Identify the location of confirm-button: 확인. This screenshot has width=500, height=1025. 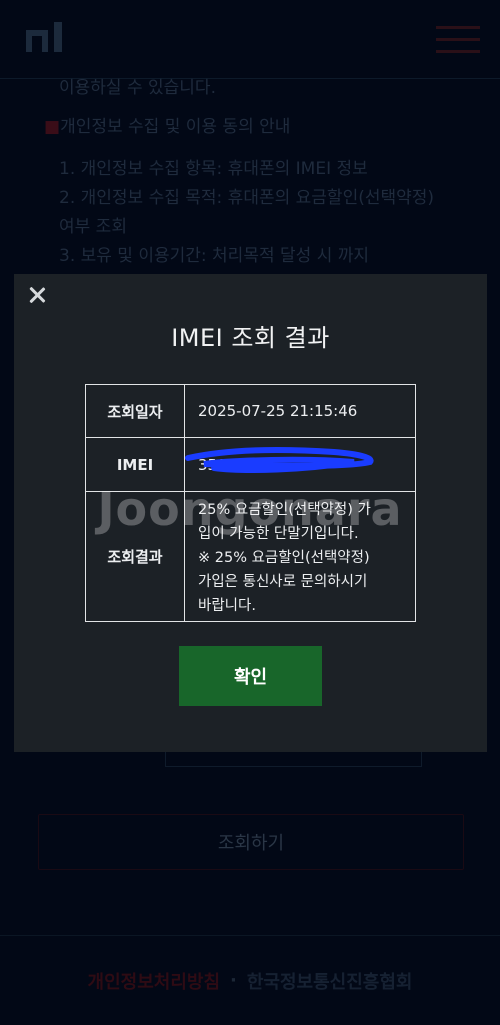
(250, 676).